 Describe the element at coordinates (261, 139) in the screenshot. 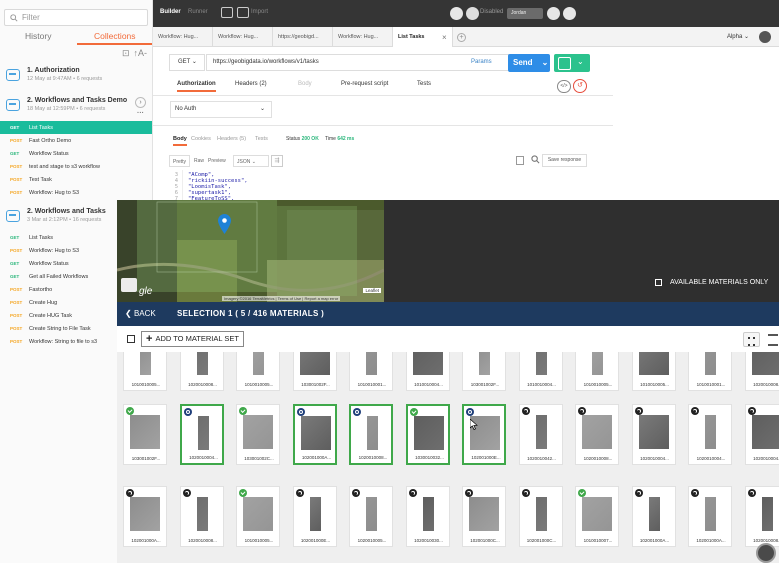

I see `response-tab-tests: Tests` at that location.